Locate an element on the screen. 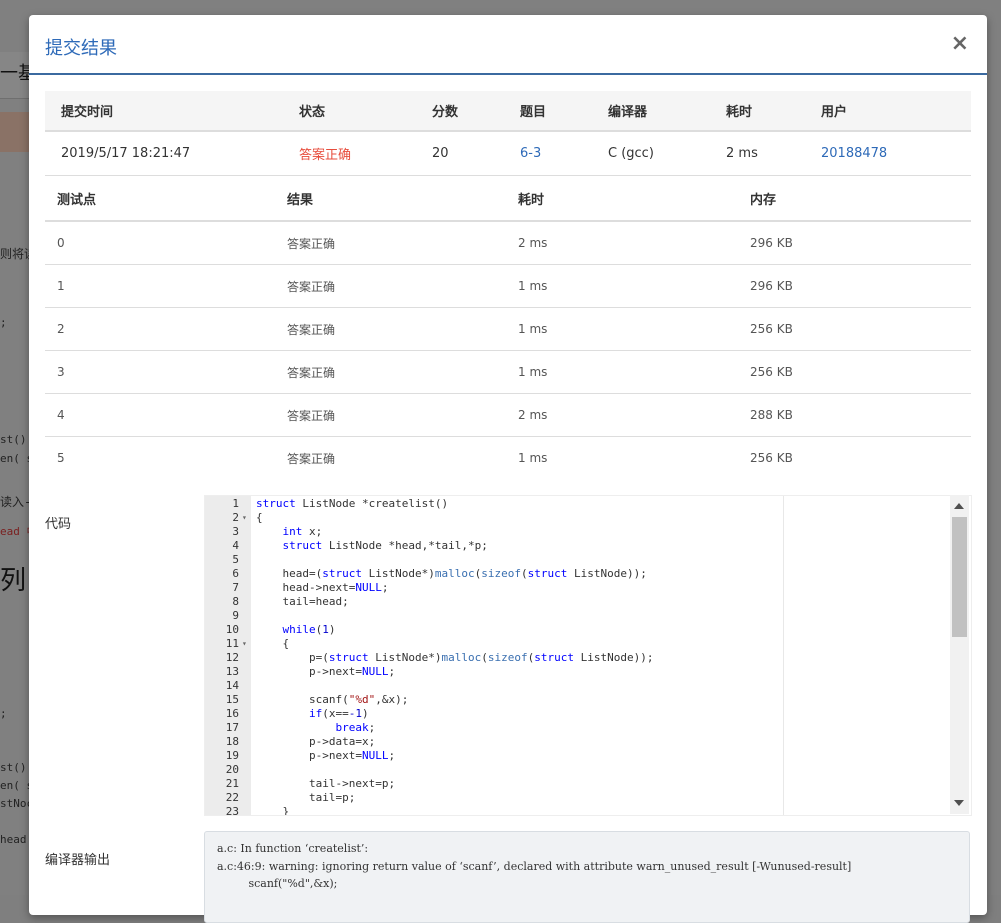 This screenshot has height=923, width=1001. table-row: 0 答案正确 2 ms 296 KB is located at coordinates (508, 243).